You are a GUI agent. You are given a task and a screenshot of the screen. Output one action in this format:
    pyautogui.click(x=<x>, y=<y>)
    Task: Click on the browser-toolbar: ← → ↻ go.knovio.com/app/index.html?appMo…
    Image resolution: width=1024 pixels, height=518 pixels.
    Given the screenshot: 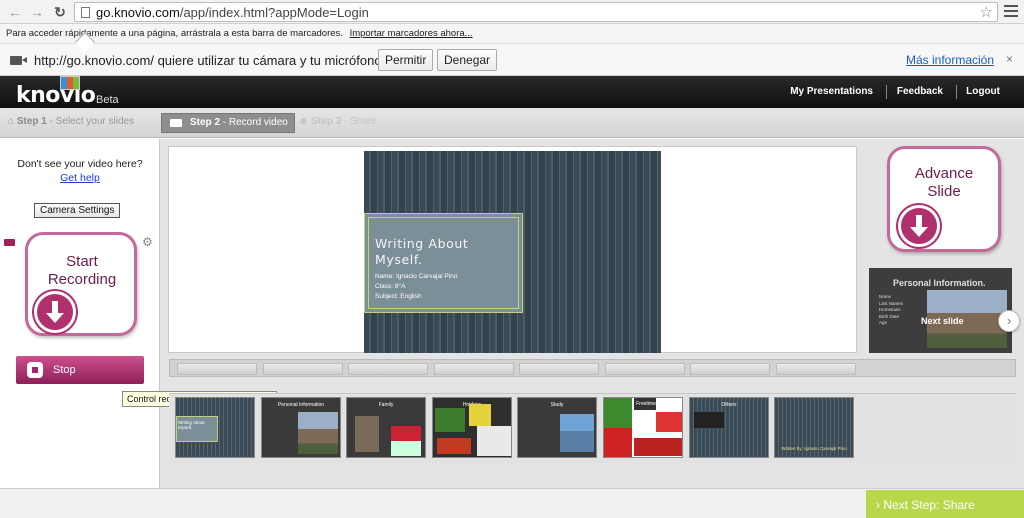 What is the action you would take?
    pyautogui.click(x=512, y=12)
    